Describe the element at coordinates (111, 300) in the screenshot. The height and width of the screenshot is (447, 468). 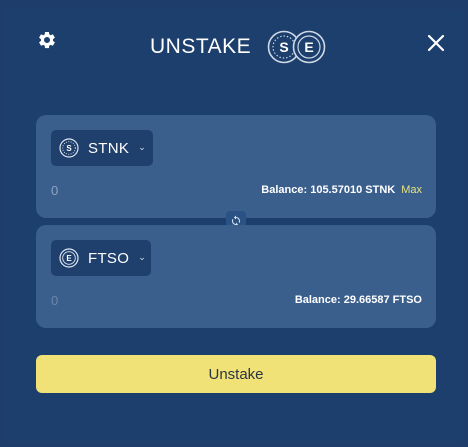
I see `to-amount-input` at that location.